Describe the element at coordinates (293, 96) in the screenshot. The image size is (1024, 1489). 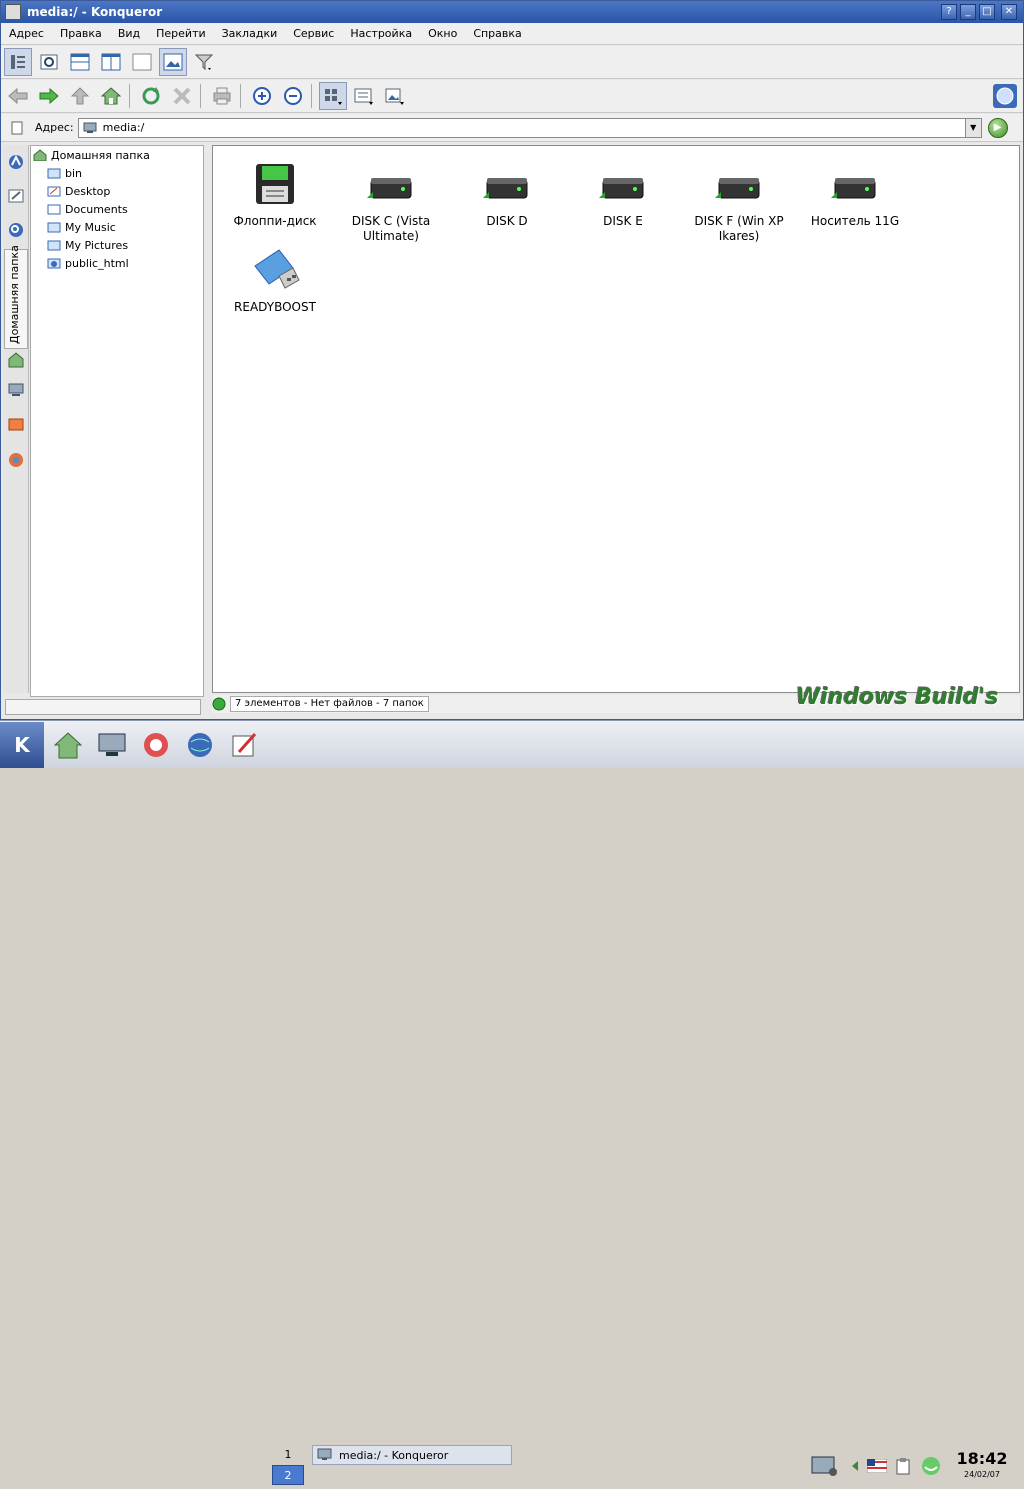
I see `zoom-out-icon` at that location.